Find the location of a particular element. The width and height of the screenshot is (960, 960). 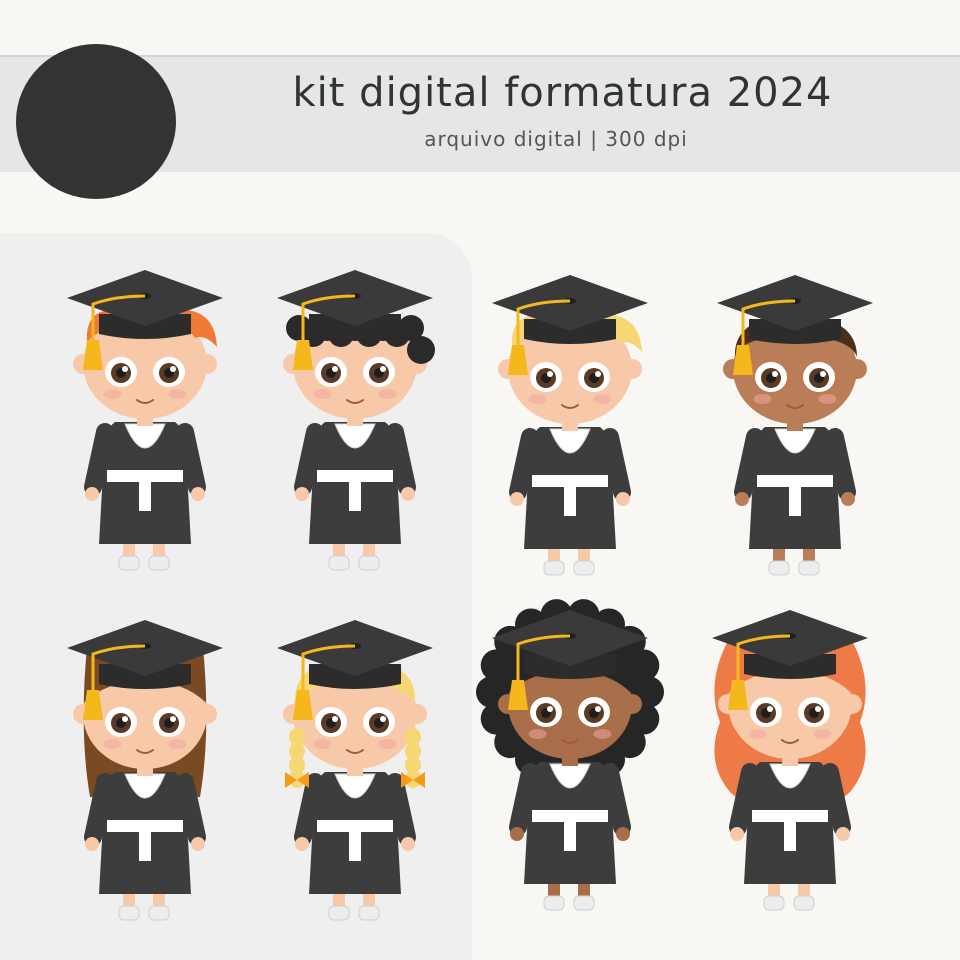

graduate-boy-blond is located at coordinates (570, 425).